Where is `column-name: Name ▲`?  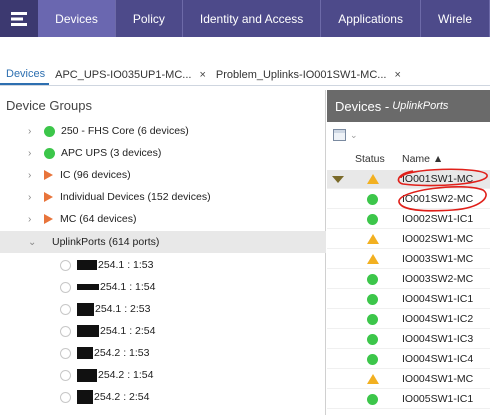
column-name: Name ▲ is located at coordinates (422, 159).